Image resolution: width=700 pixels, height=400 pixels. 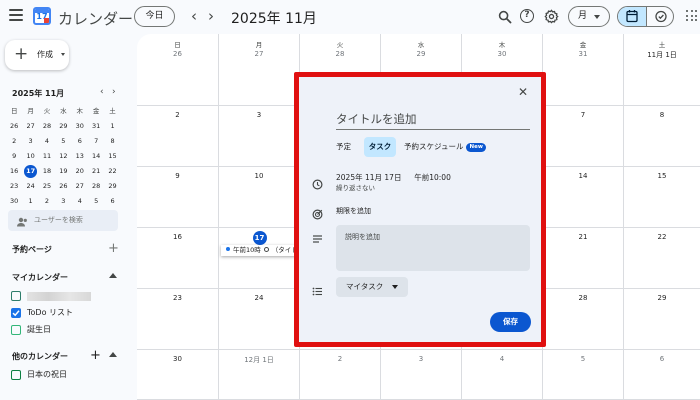 What do you see at coordinates (112, 156) in the screenshot?
I see `mini-day: 15` at bounding box center [112, 156].